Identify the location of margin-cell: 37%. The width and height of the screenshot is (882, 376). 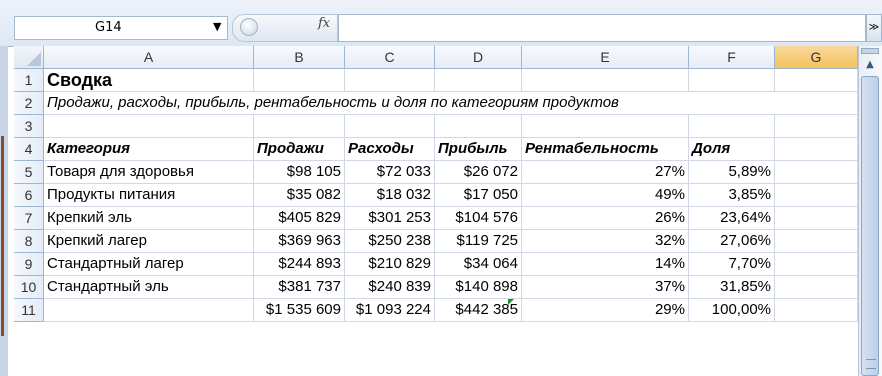
(605, 287).